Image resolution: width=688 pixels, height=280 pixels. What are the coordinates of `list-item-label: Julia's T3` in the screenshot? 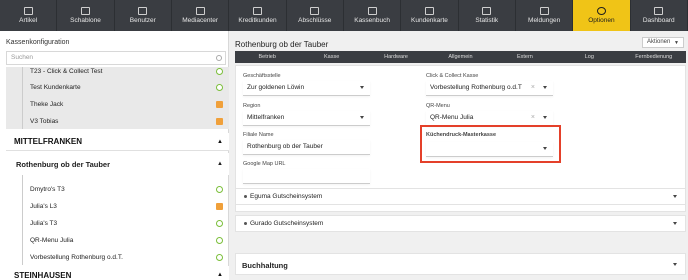 It's located at (44, 223).